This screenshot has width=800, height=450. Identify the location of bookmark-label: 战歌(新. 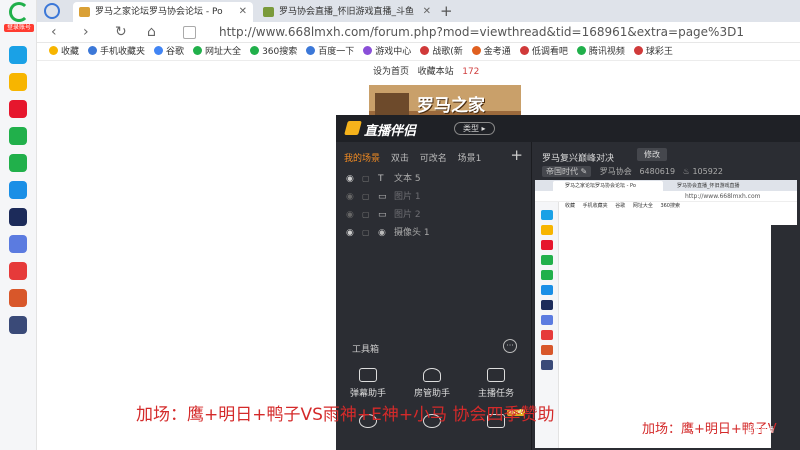
(447, 52).